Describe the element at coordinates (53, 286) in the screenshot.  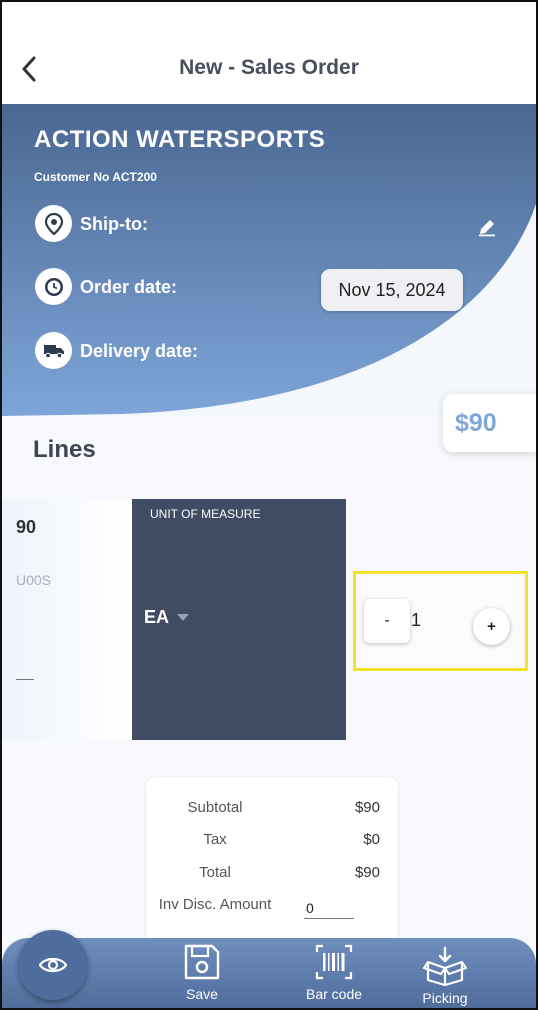
I see `clock-icon` at that location.